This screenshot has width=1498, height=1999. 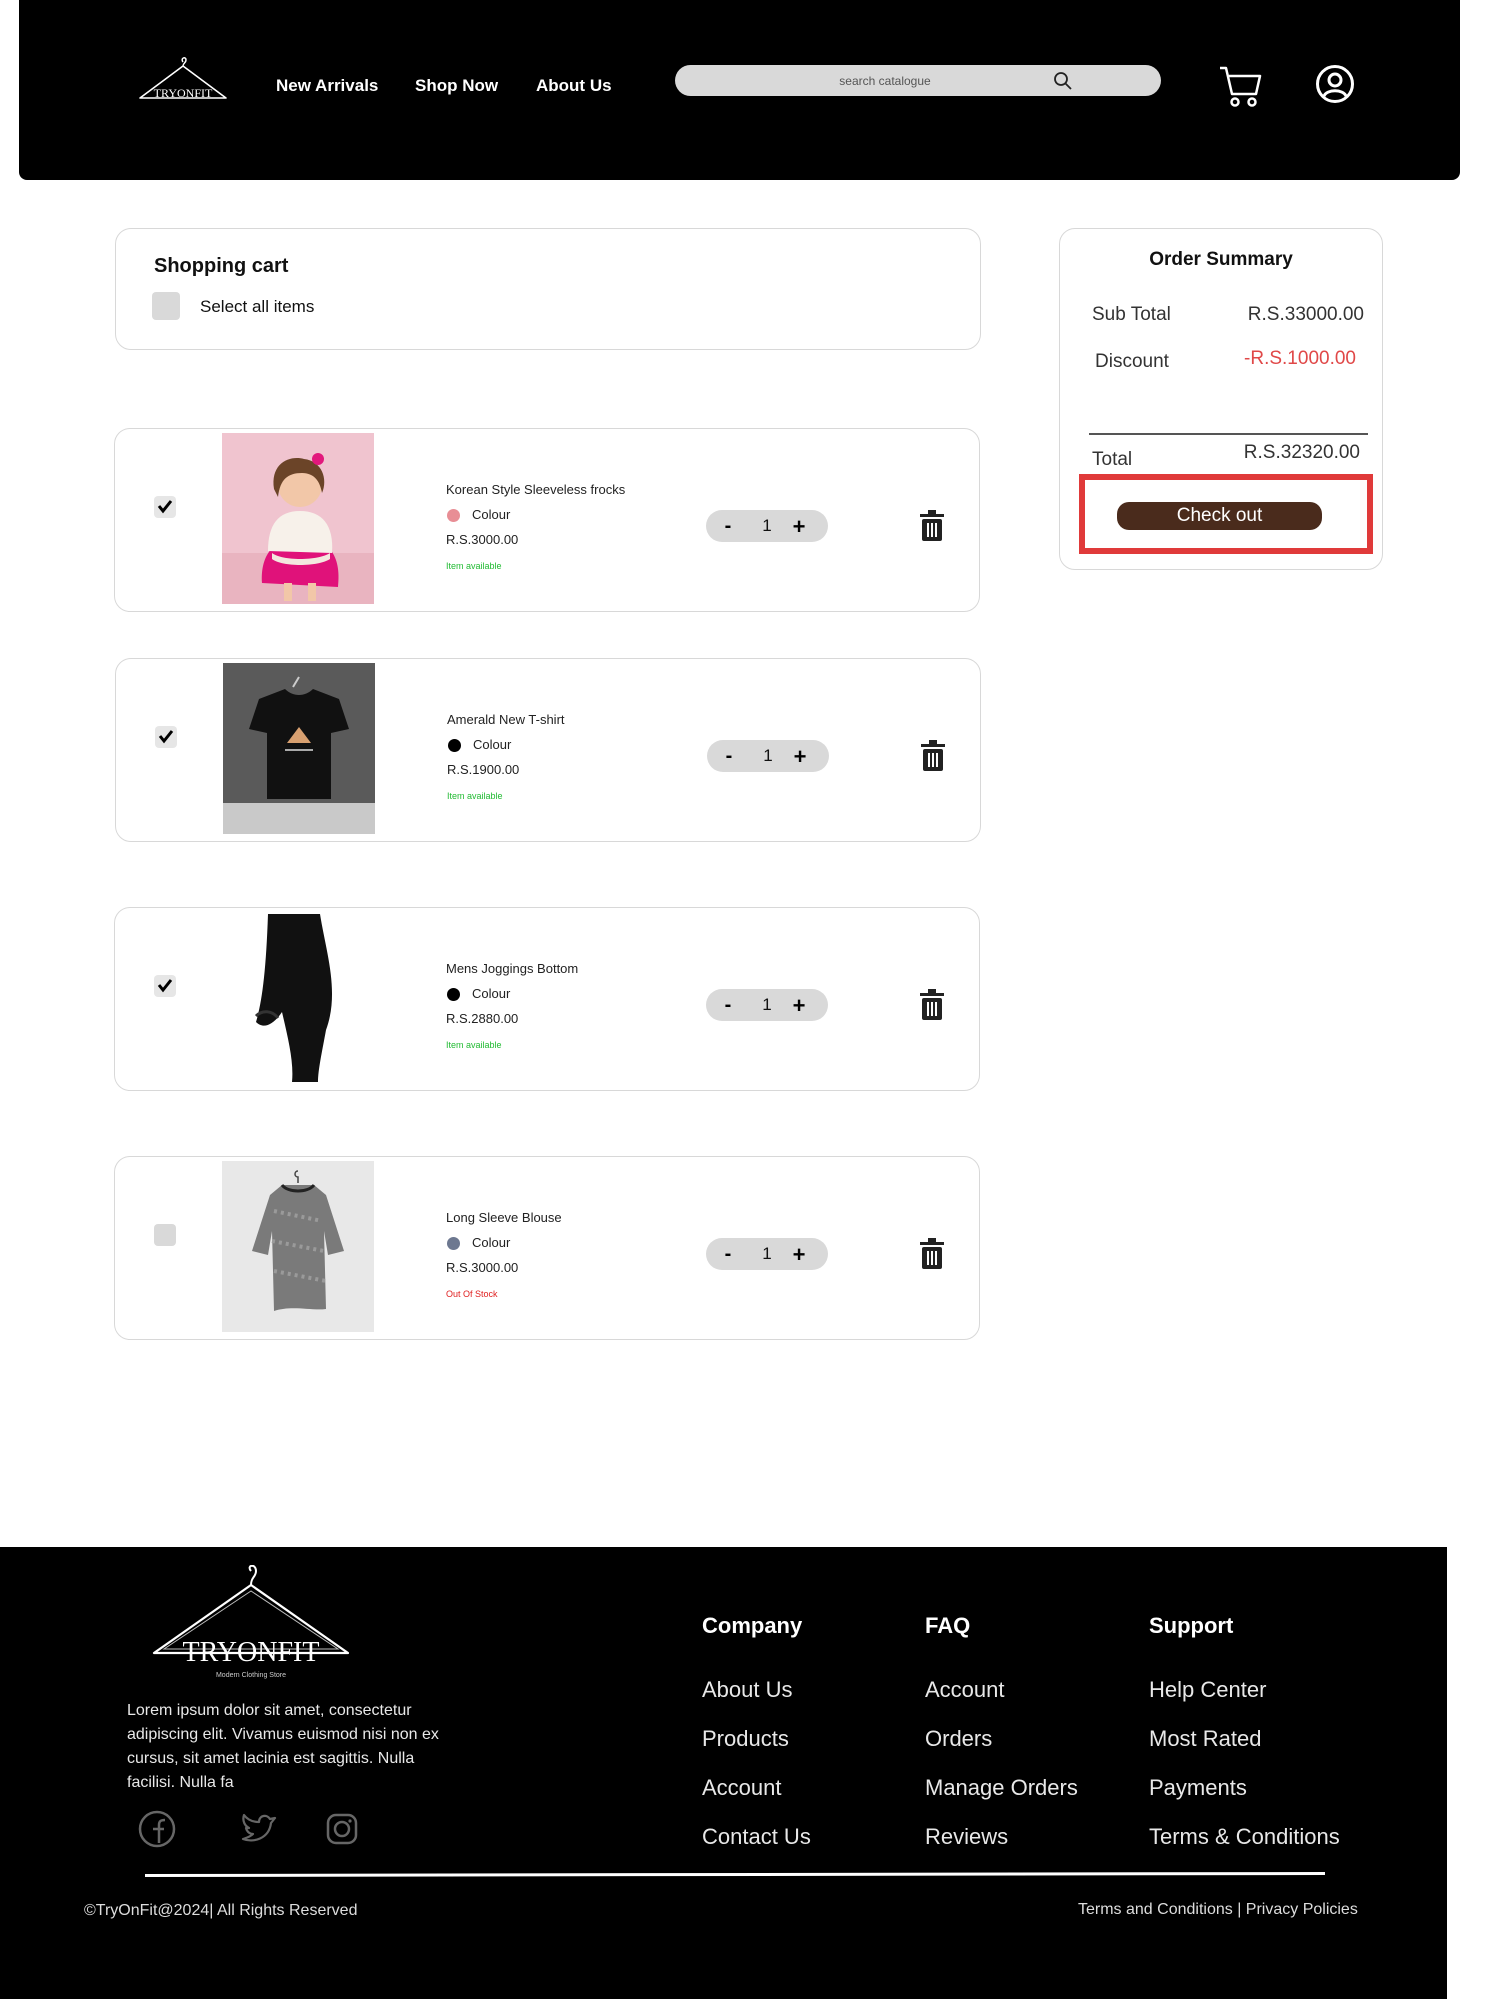 I want to click on summary-divider, so click(x=1228, y=434).